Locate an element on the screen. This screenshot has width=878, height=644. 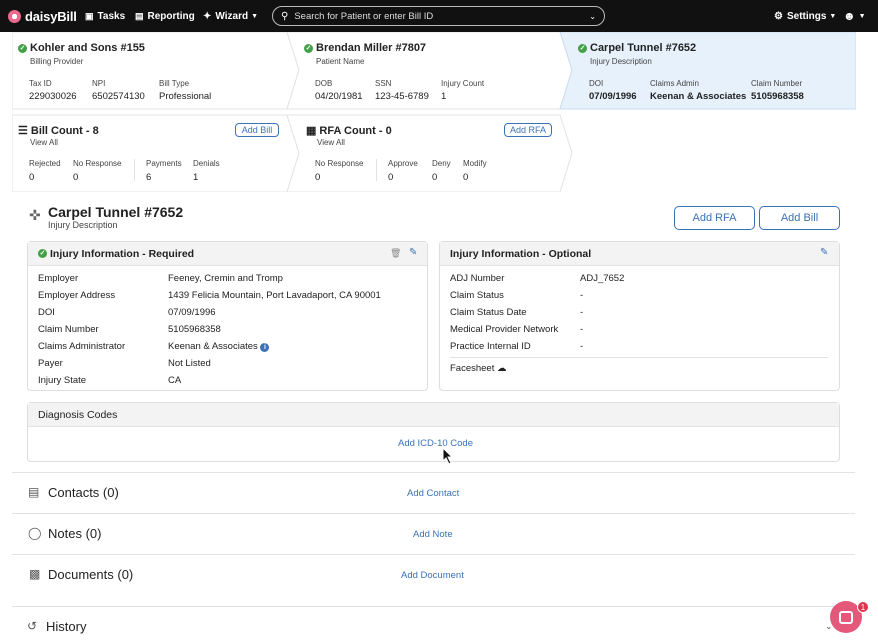
chat-badge: 1 is located at coordinates (863, 607).